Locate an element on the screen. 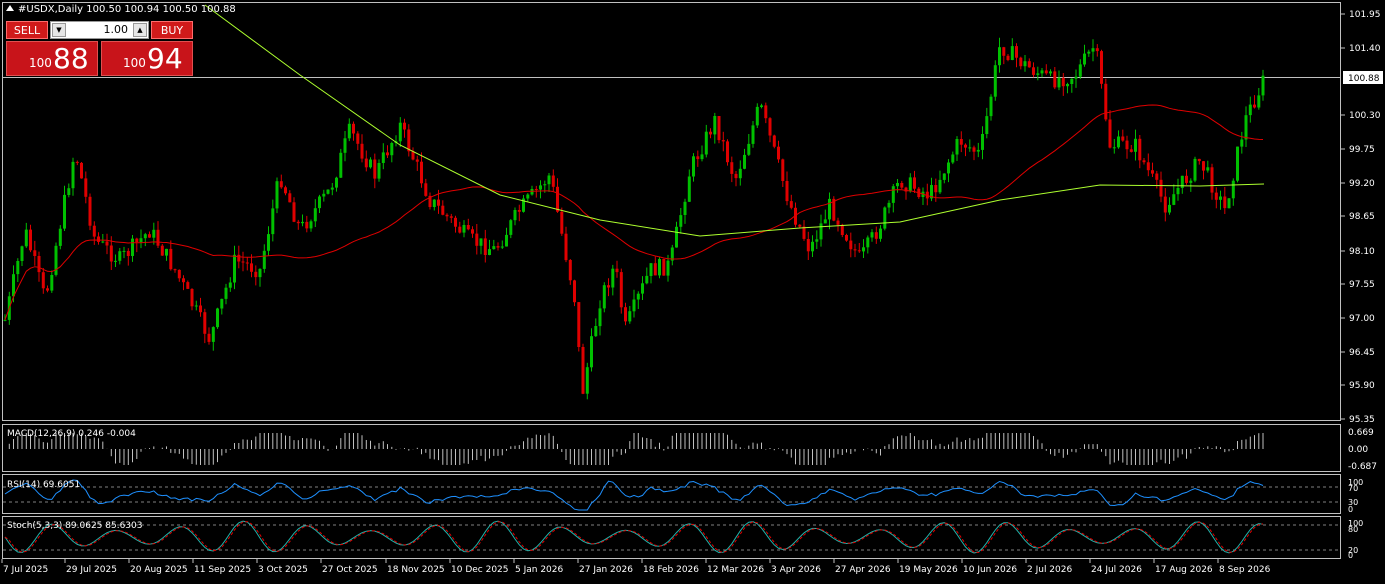 Image resolution: width=1385 pixels, height=584 pixels. sell-price-big: 88 is located at coordinates (71, 58).